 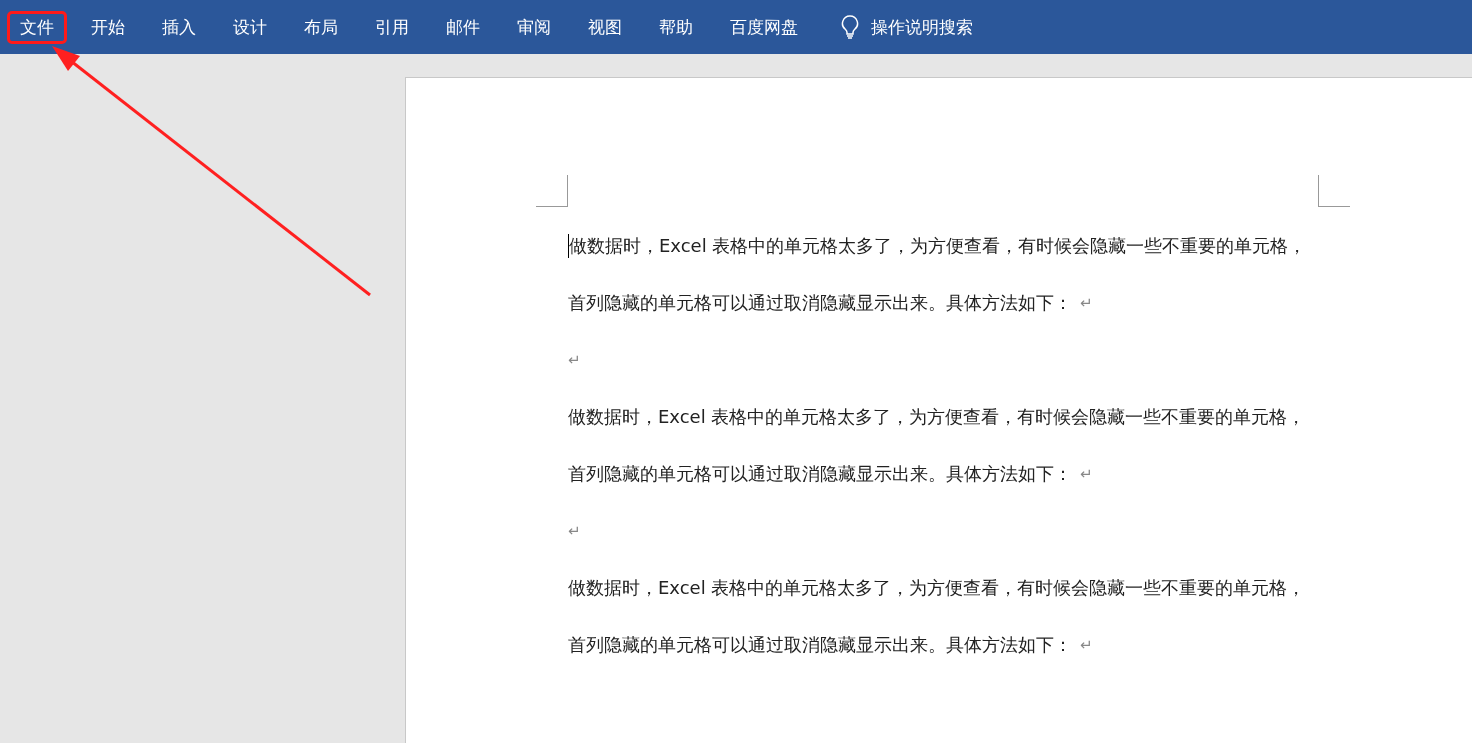 What do you see at coordinates (392, 27) in the screenshot?
I see `ribbon-tab: 引用` at bounding box center [392, 27].